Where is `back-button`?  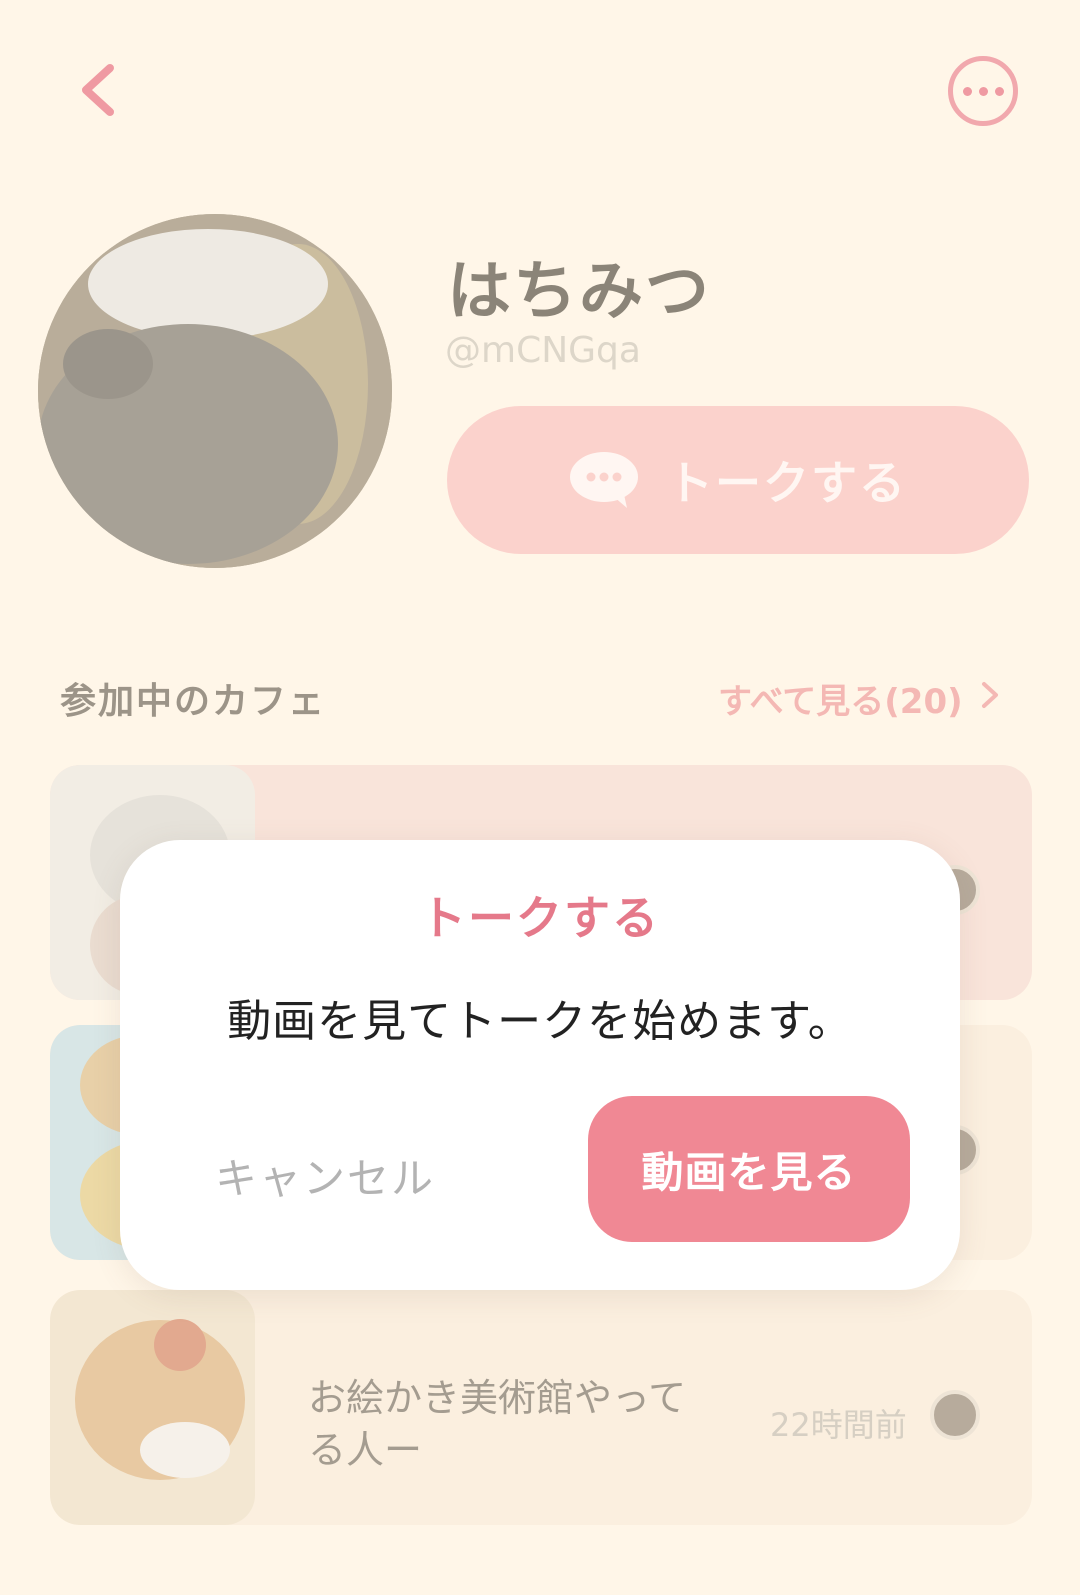 back-button is located at coordinates (100, 90).